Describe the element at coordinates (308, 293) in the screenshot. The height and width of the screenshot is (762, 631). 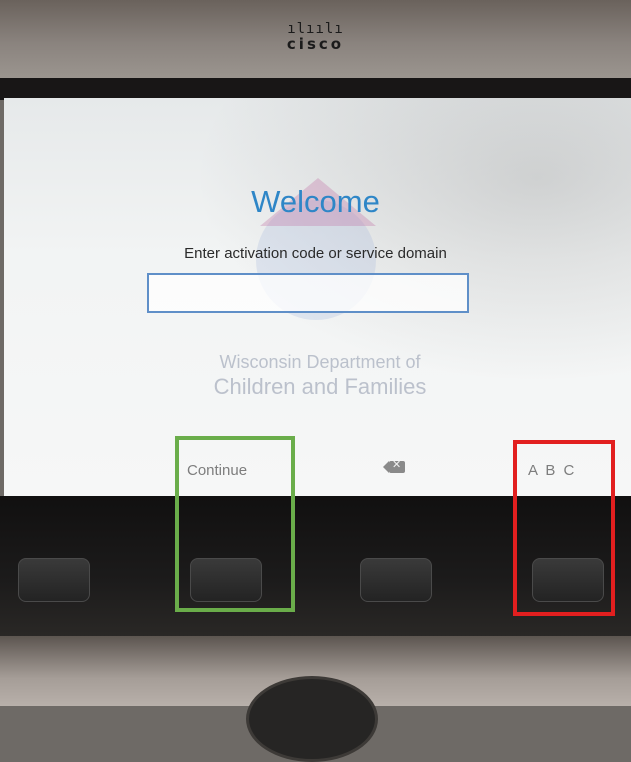
I see `activation-code-input` at that location.